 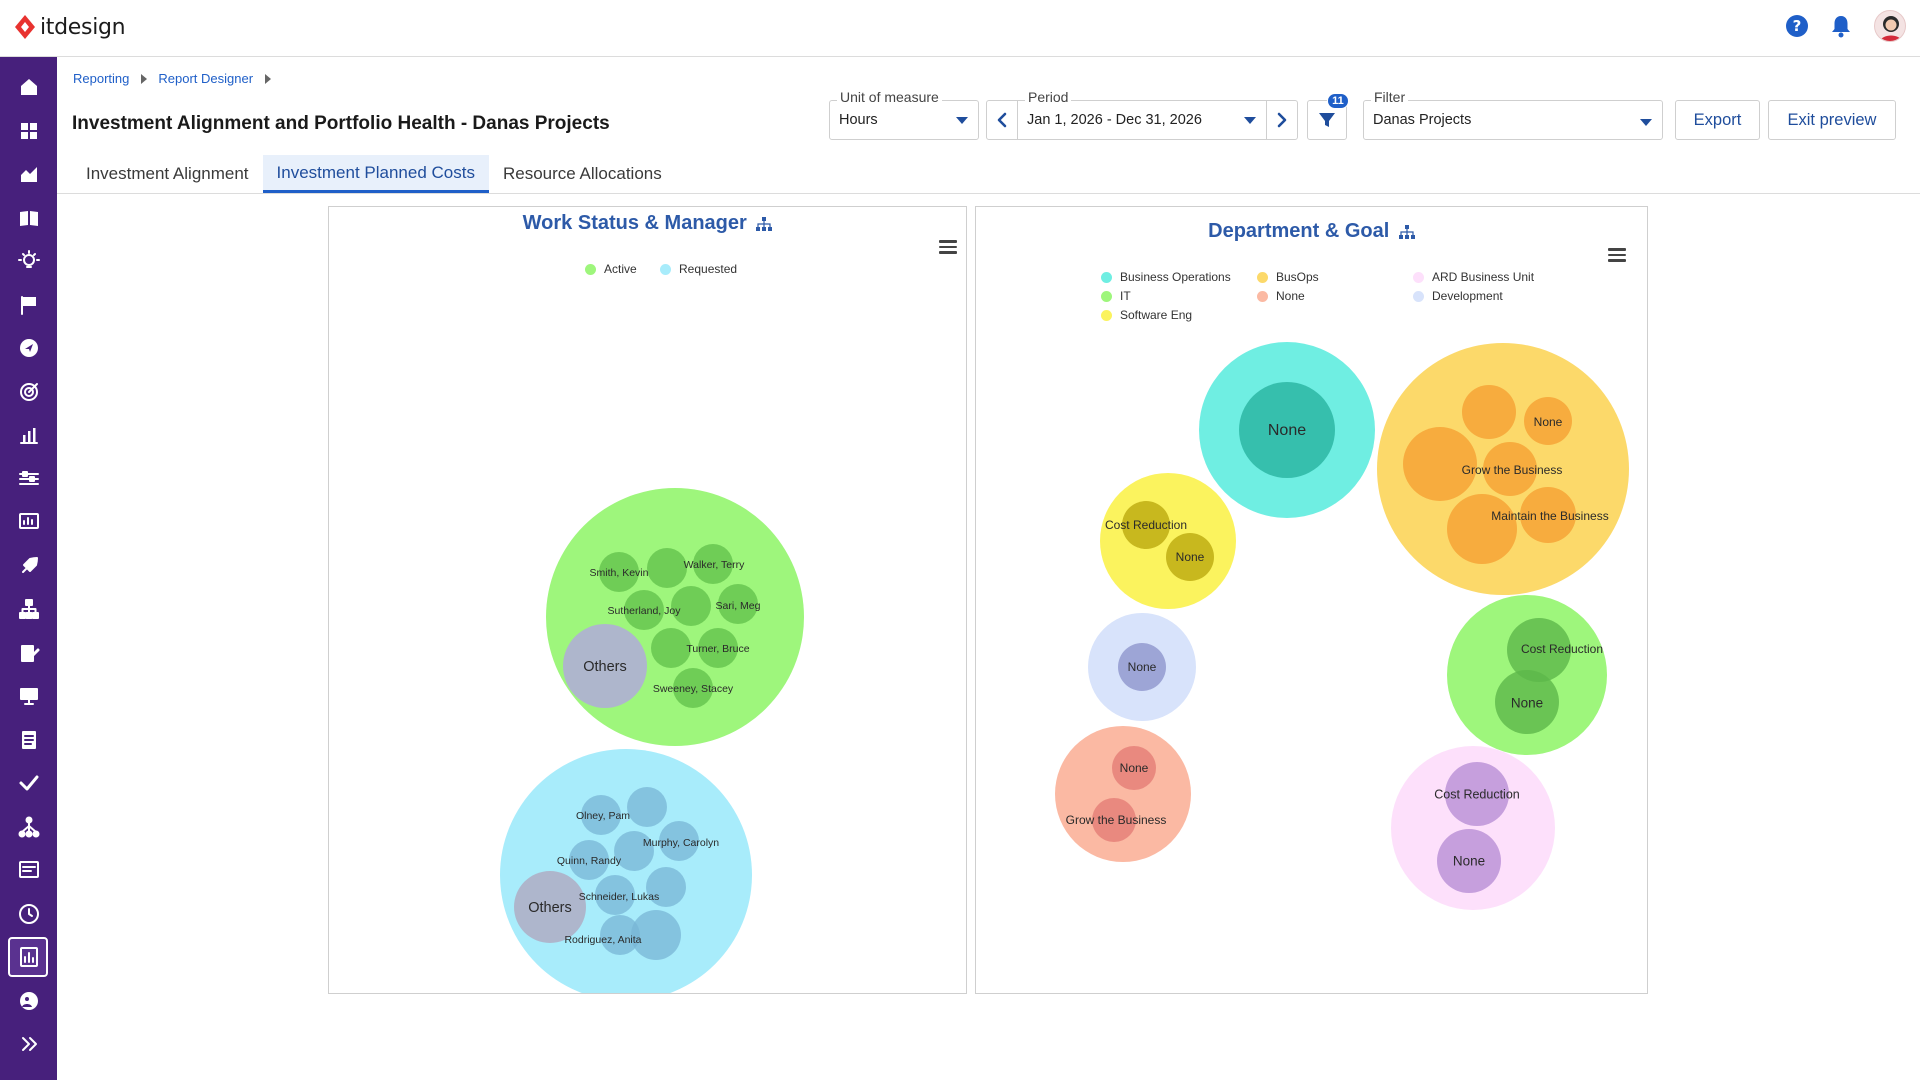 I want to click on period-value: Jan 1, 2026 - Dec 31, 2026, so click(x=1114, y=120).